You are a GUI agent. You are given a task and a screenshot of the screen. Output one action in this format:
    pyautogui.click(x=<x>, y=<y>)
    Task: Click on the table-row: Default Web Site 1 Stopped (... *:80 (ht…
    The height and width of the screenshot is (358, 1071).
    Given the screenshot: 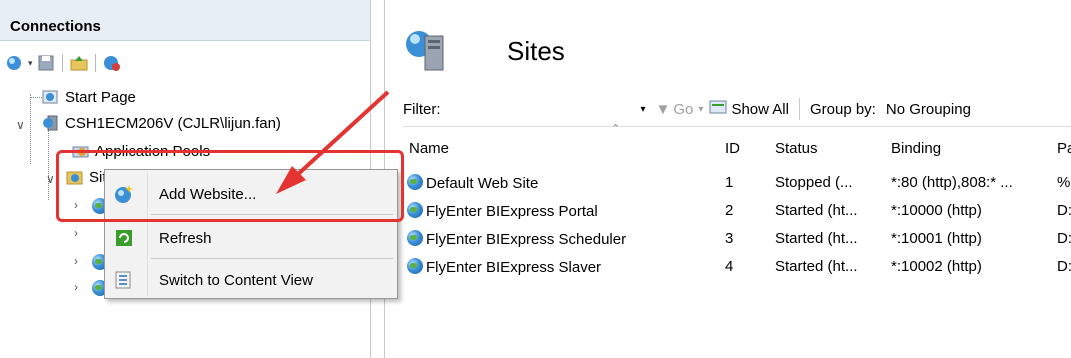 What is the action you would take?
    pyautogui.click(x=737, y=184)
    